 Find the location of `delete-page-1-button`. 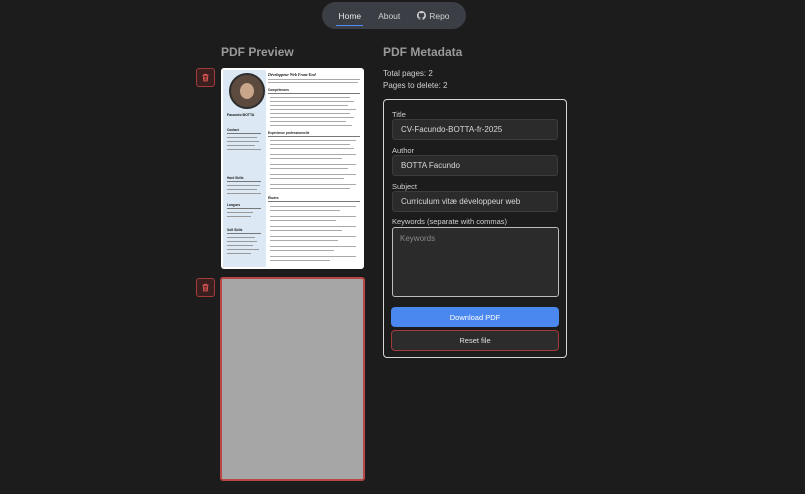

delete-page-1-button is located at coordinates (205, 77).